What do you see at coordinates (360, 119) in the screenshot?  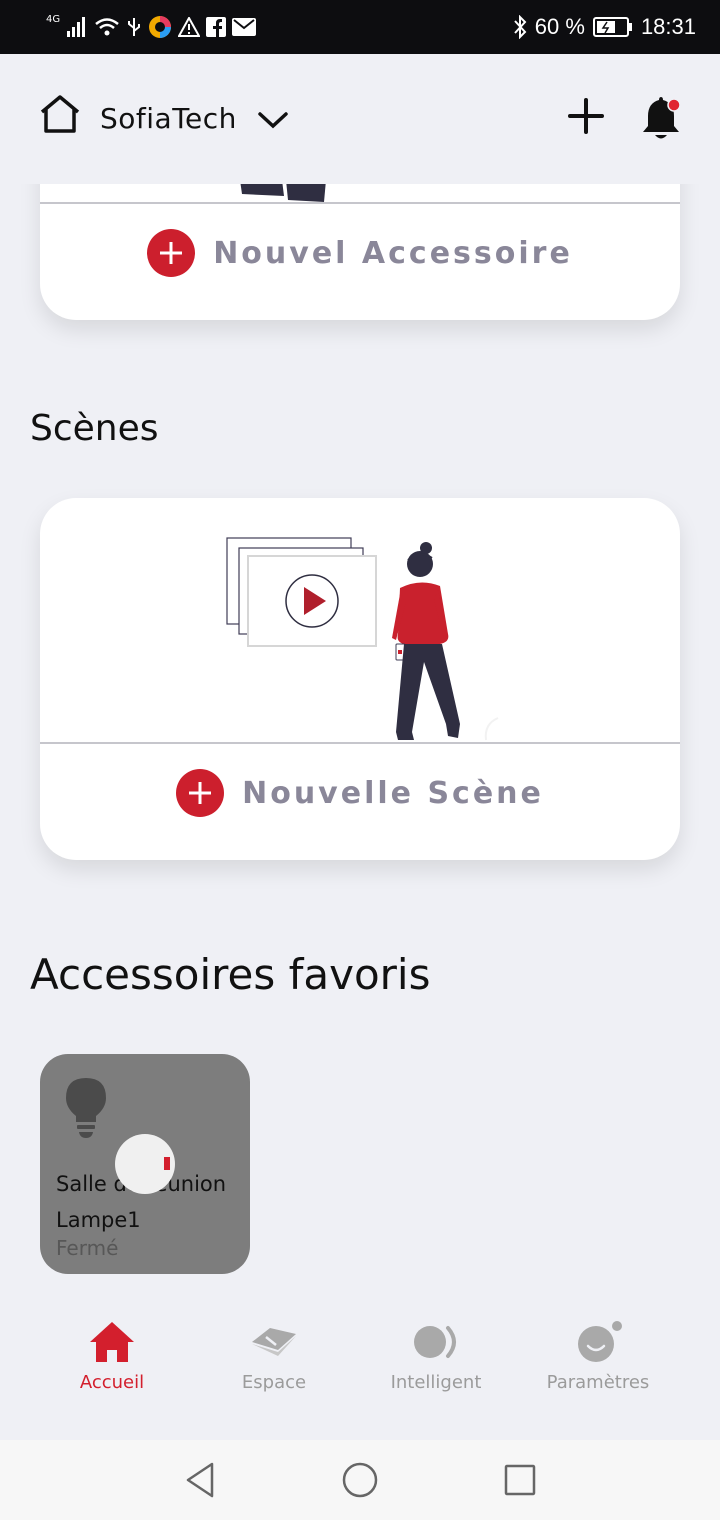 I see `app-header: SofiaTech` at bounding box center [360, 119].